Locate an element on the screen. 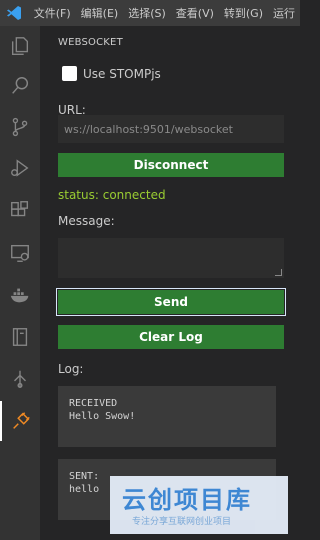 This screenshot has width=320, height=540. watermark-subtitle: 专注分享互联网创业项目 is located at coordinates (182, 522).